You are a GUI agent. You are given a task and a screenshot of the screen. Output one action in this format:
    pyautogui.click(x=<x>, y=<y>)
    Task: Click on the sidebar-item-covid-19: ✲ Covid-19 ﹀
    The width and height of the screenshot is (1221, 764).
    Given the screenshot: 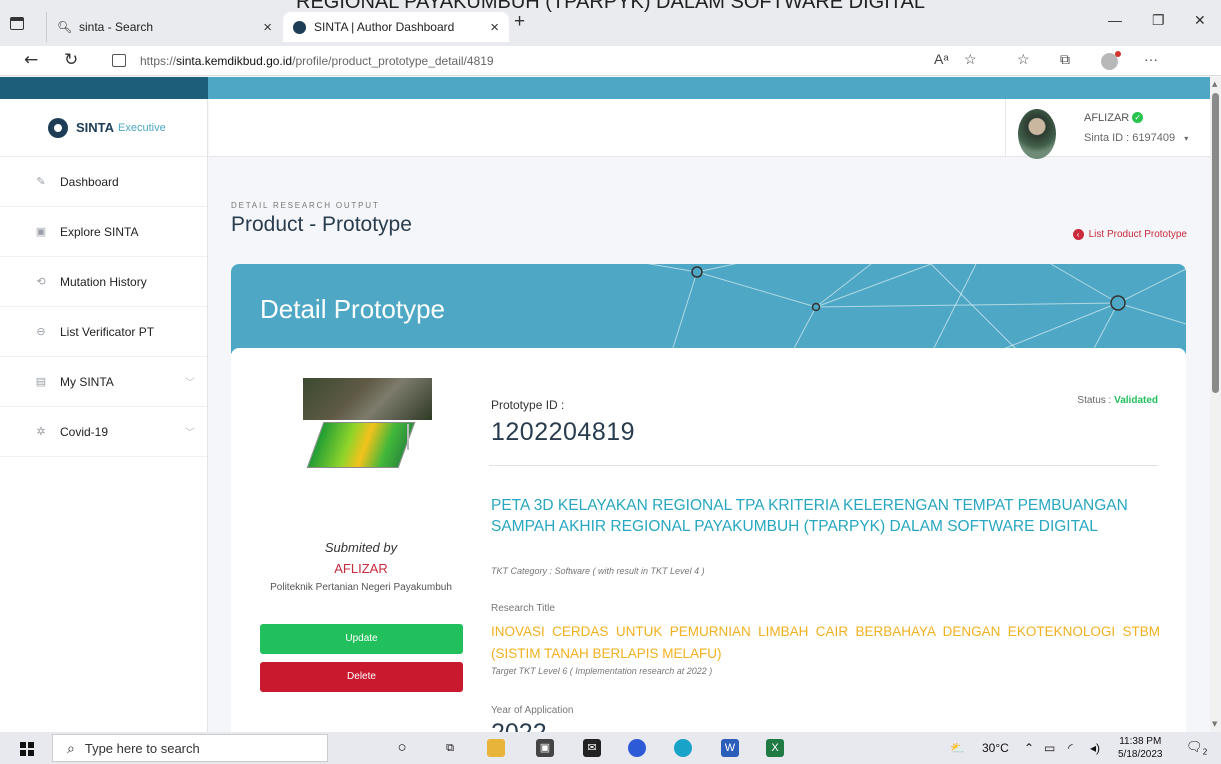 What is the action you would take?
    pyautogui.click(x=103, y=432)
    